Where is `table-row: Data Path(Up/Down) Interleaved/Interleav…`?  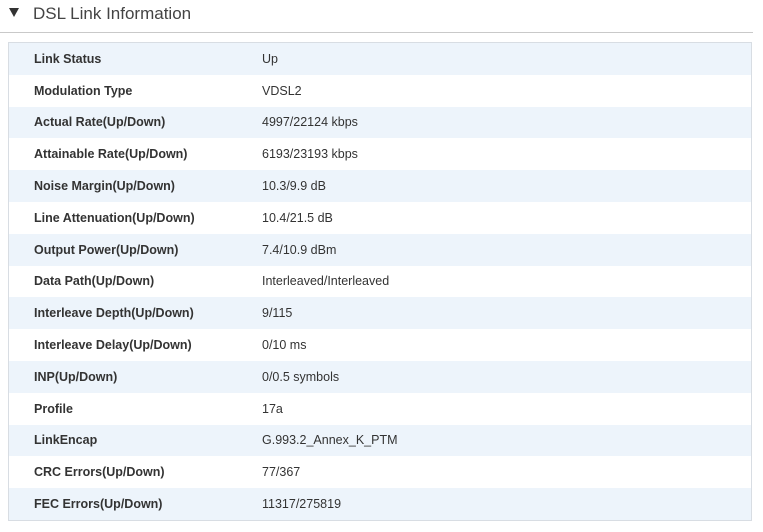
table-row: Data Path(Up/Down) Interleaved/Interleav… is located at coordinates (380, 281).